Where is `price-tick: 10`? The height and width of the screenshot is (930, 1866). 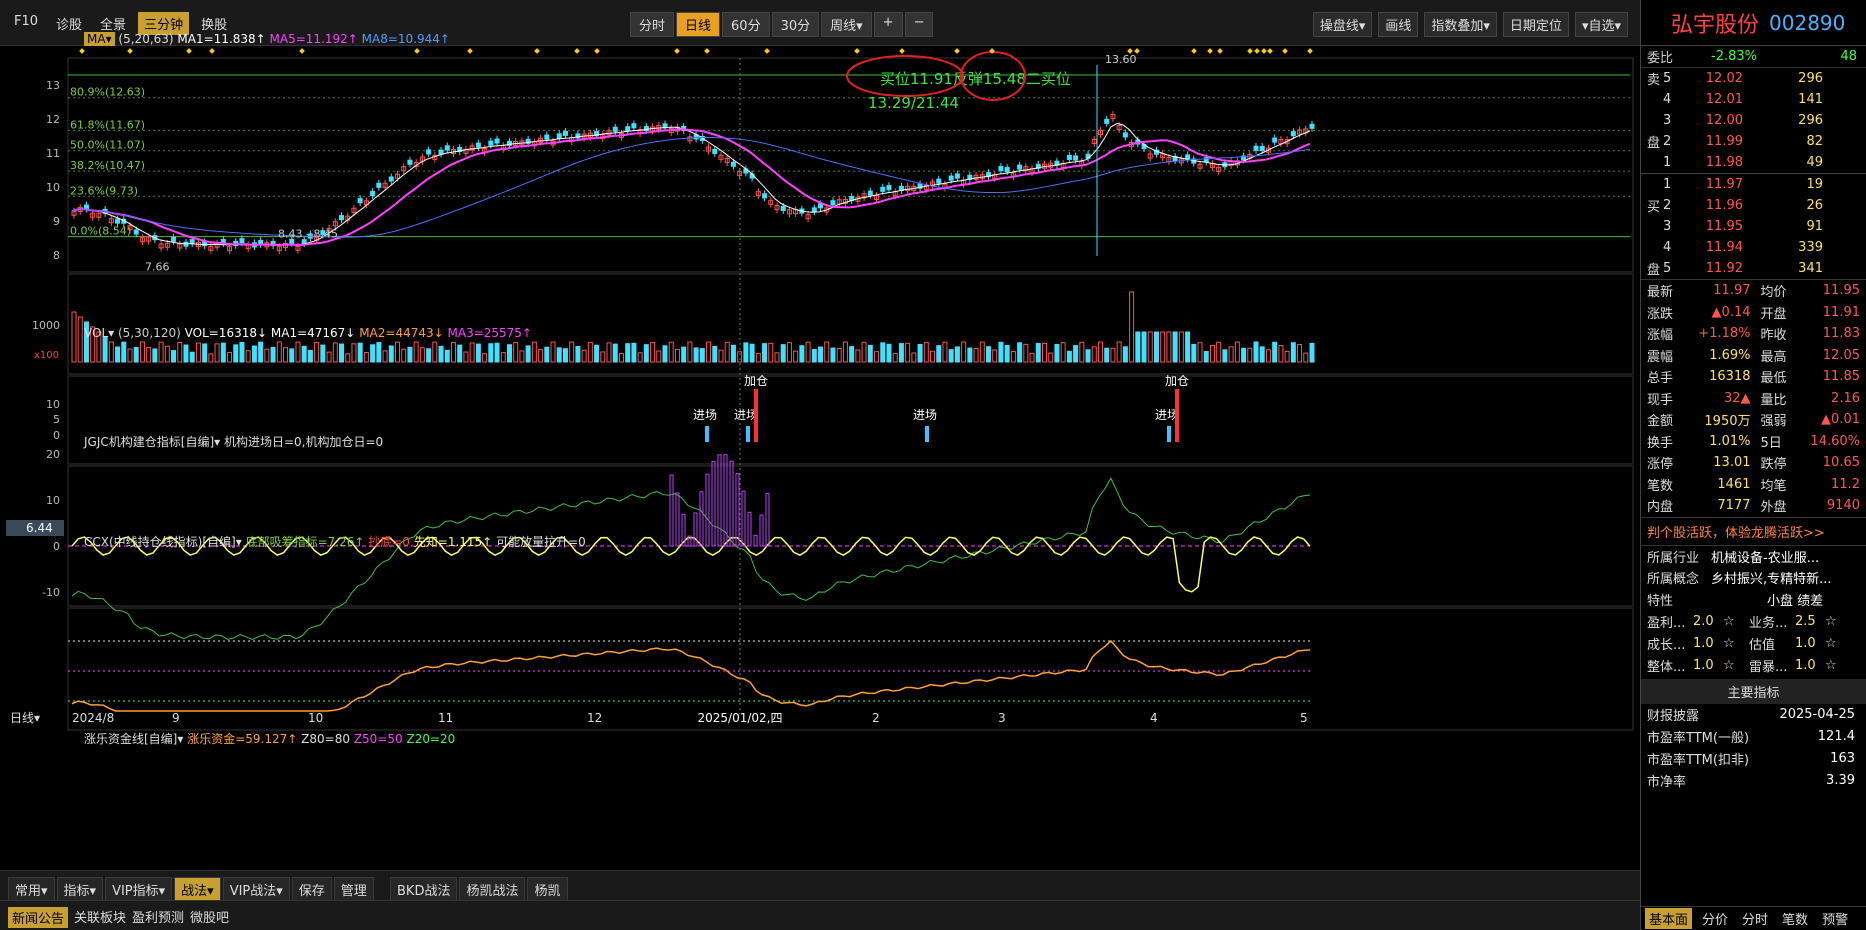 price-tick: 10 is located at coordinates (53, 187).